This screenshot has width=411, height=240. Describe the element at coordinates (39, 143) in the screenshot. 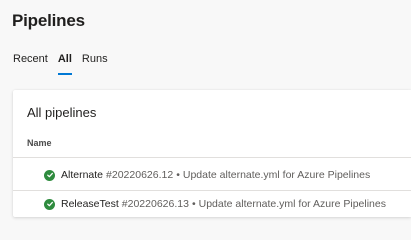

I see `column-header-name: Name` at that location.